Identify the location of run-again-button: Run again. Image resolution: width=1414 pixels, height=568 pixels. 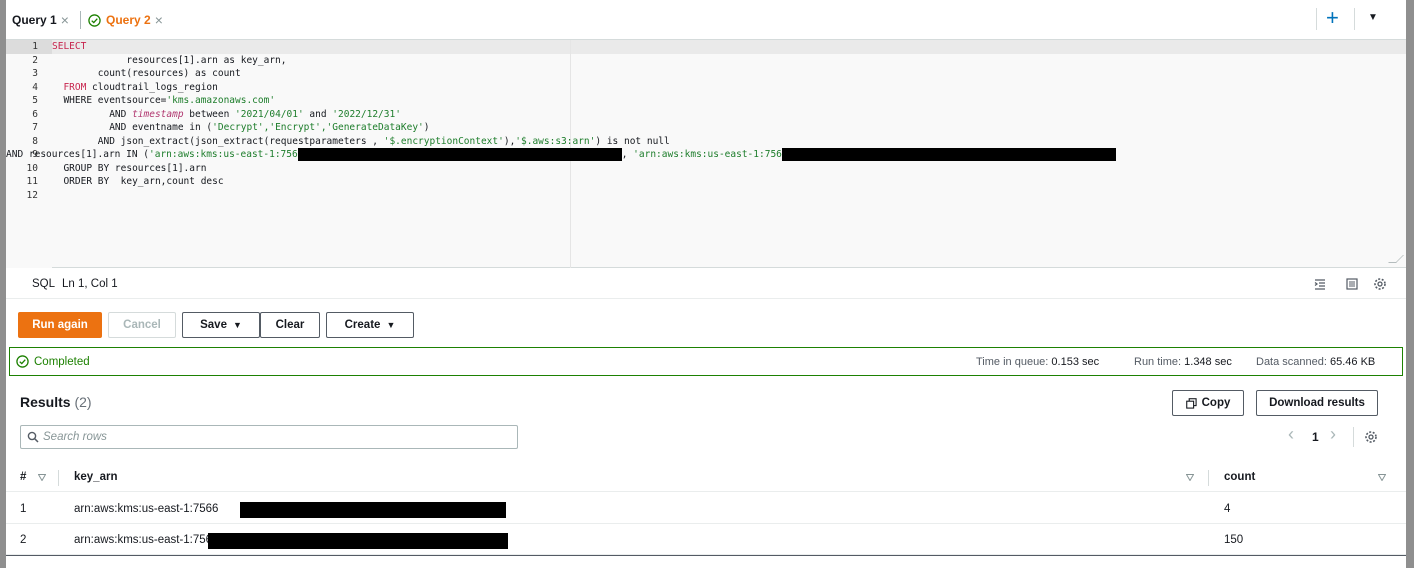
(60, 325).